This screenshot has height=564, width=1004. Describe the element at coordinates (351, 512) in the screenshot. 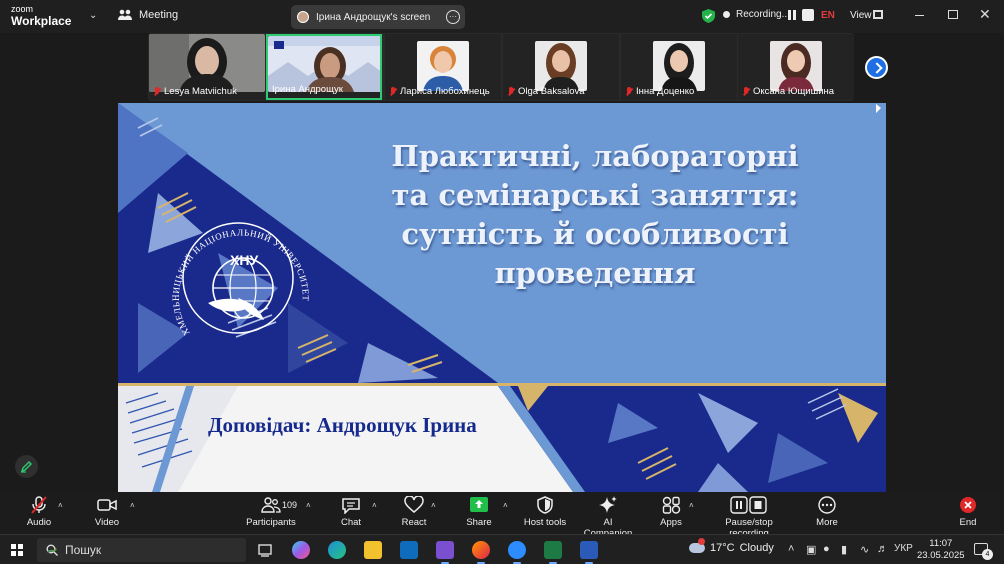

I see `chat-button: Chat` at that location.